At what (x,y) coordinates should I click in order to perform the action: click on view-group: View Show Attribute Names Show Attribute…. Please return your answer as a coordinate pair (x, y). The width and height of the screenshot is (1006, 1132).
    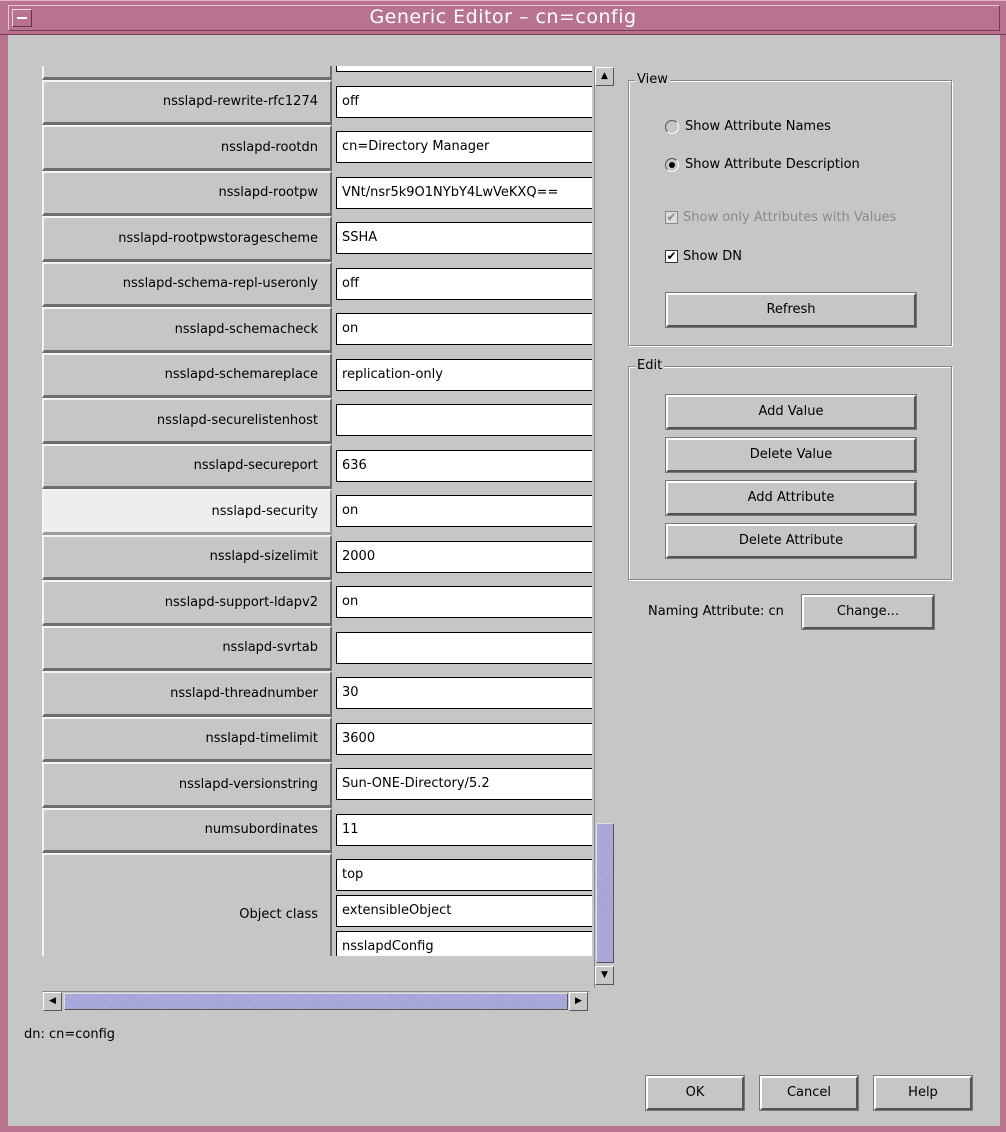
    Looking at the image, I should click on (790, 209).